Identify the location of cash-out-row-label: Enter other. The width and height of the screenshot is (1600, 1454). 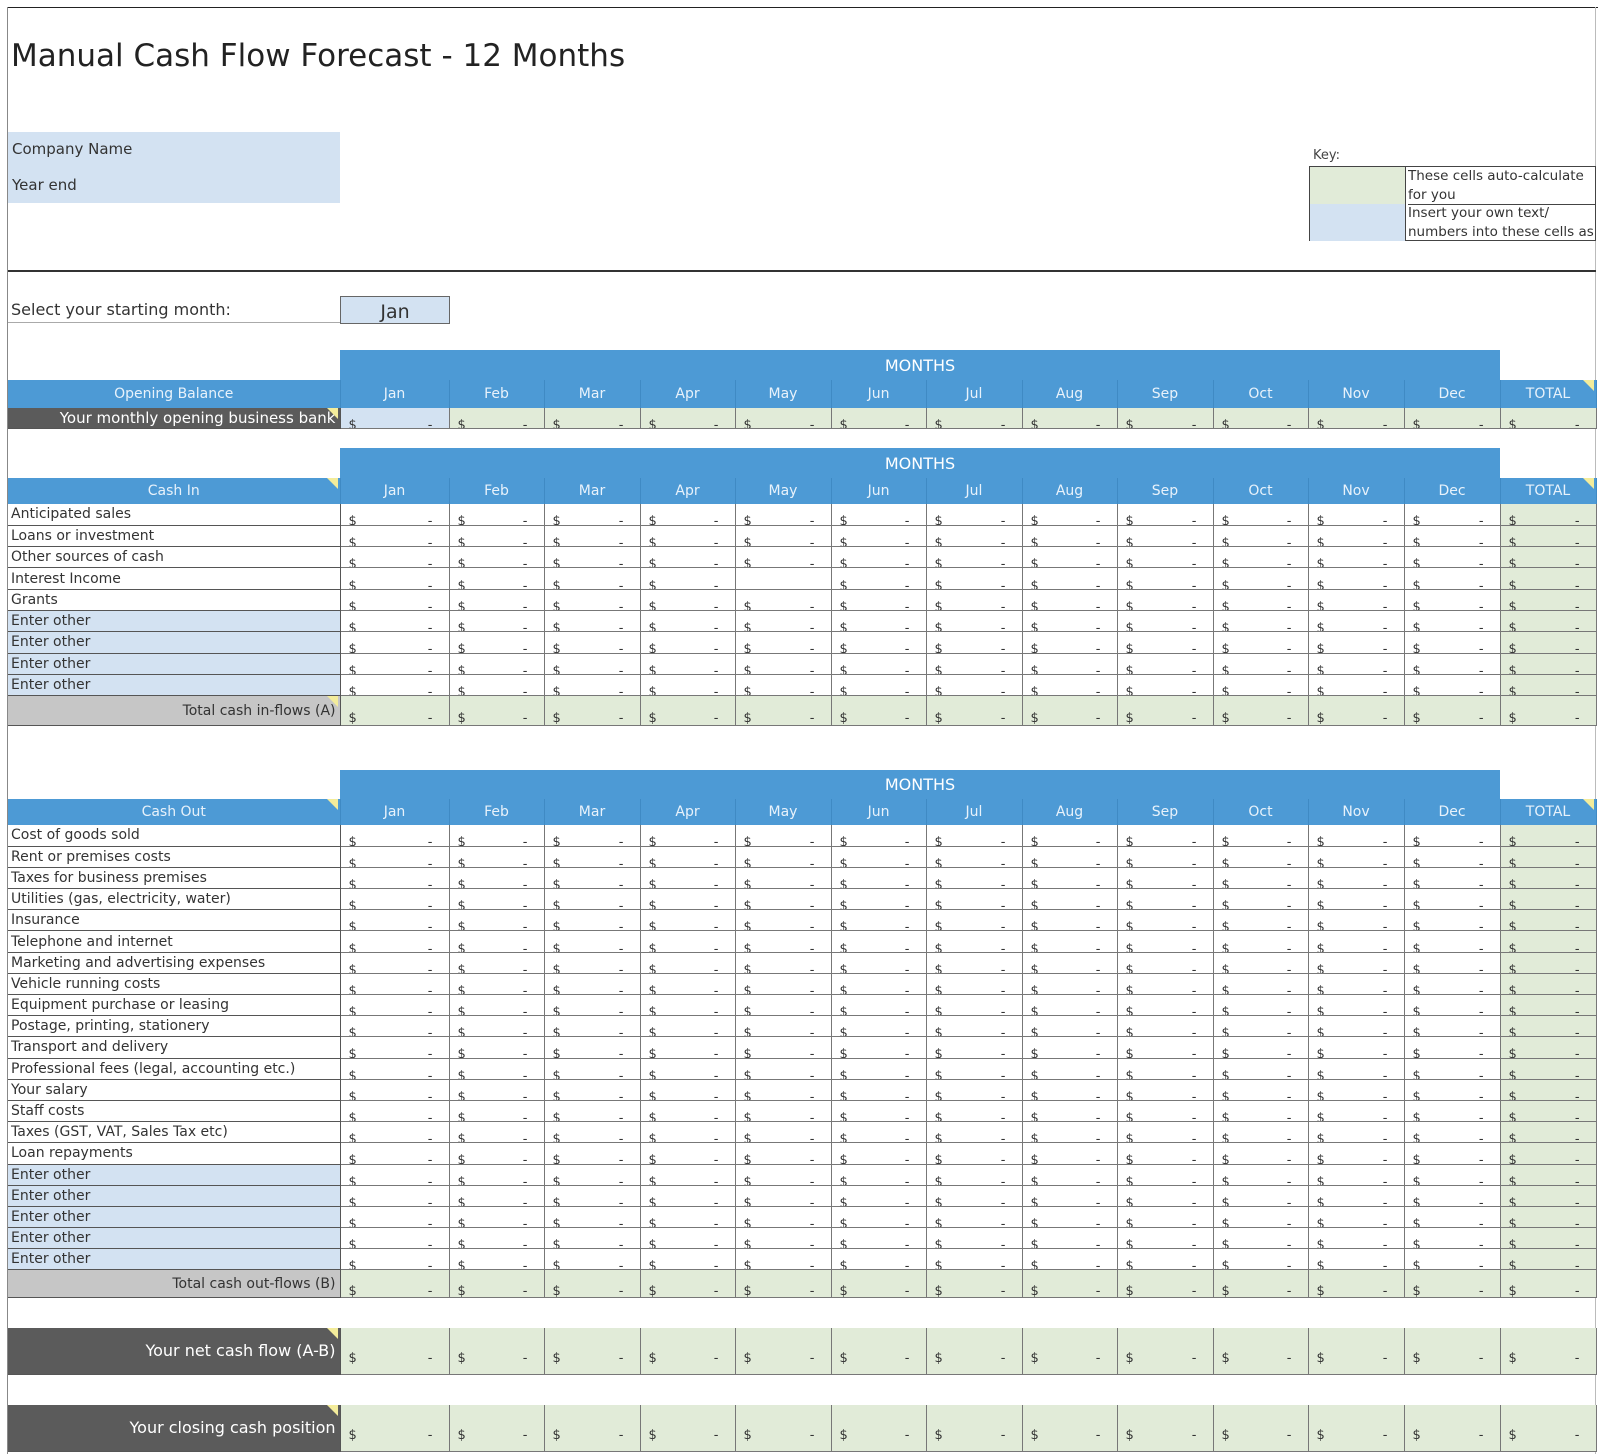
(174, 1259).